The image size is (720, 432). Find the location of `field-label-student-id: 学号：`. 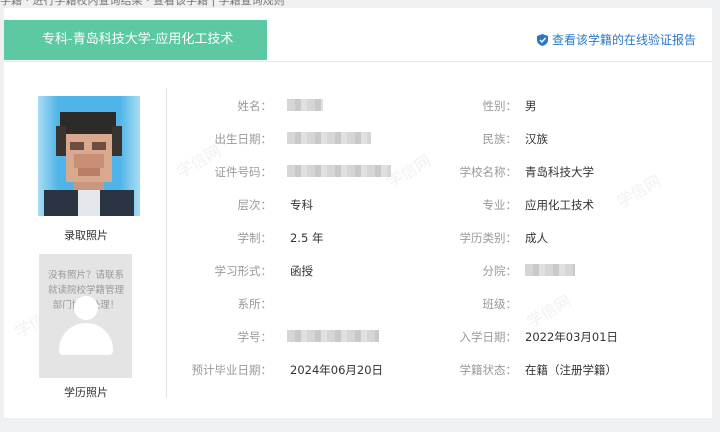

field-label-student-id: 学号： is located at coordinates (255, 337).